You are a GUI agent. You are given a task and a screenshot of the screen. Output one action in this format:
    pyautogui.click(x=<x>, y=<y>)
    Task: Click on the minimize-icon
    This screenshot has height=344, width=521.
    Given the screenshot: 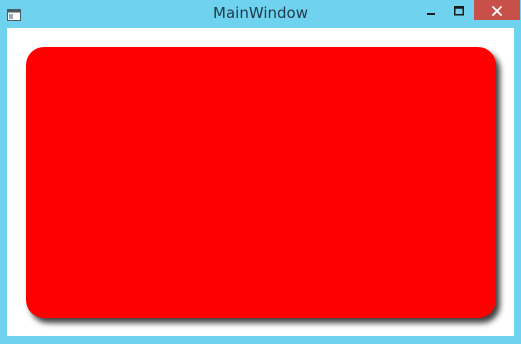 What is the action you would take?
    pyautogui.click(x=431, y=10)
    